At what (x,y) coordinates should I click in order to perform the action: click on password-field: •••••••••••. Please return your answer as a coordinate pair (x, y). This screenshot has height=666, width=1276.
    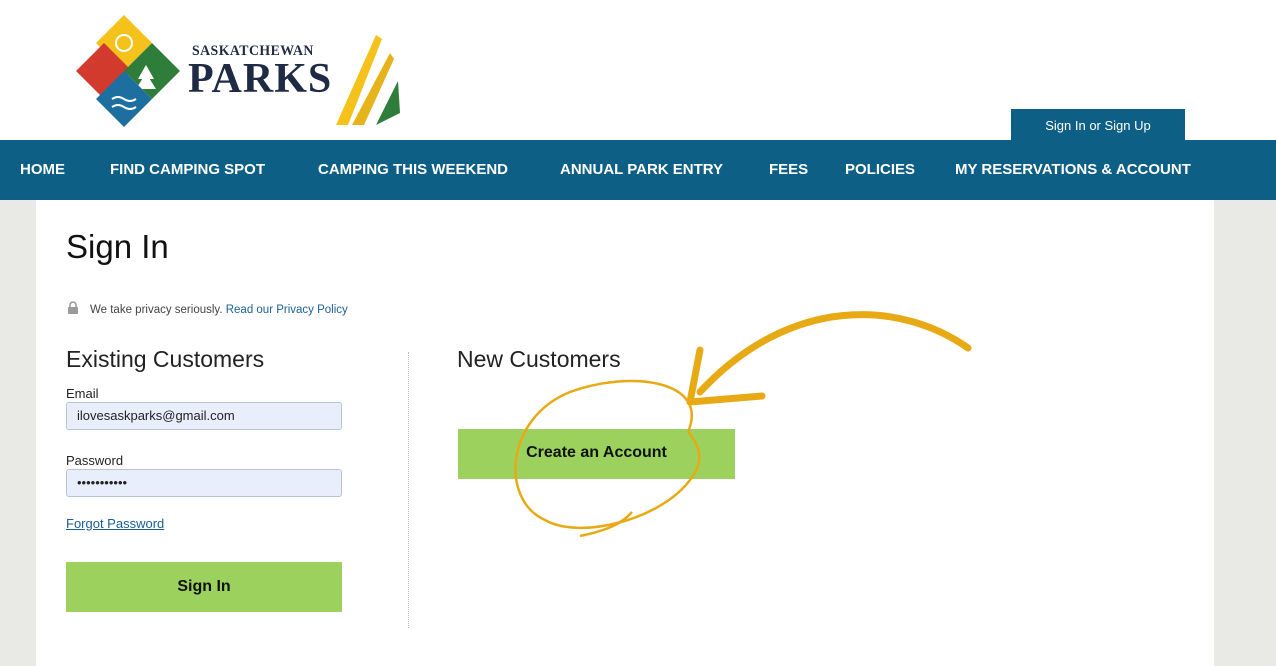
    Looking at the image, I should click on (204, 483).